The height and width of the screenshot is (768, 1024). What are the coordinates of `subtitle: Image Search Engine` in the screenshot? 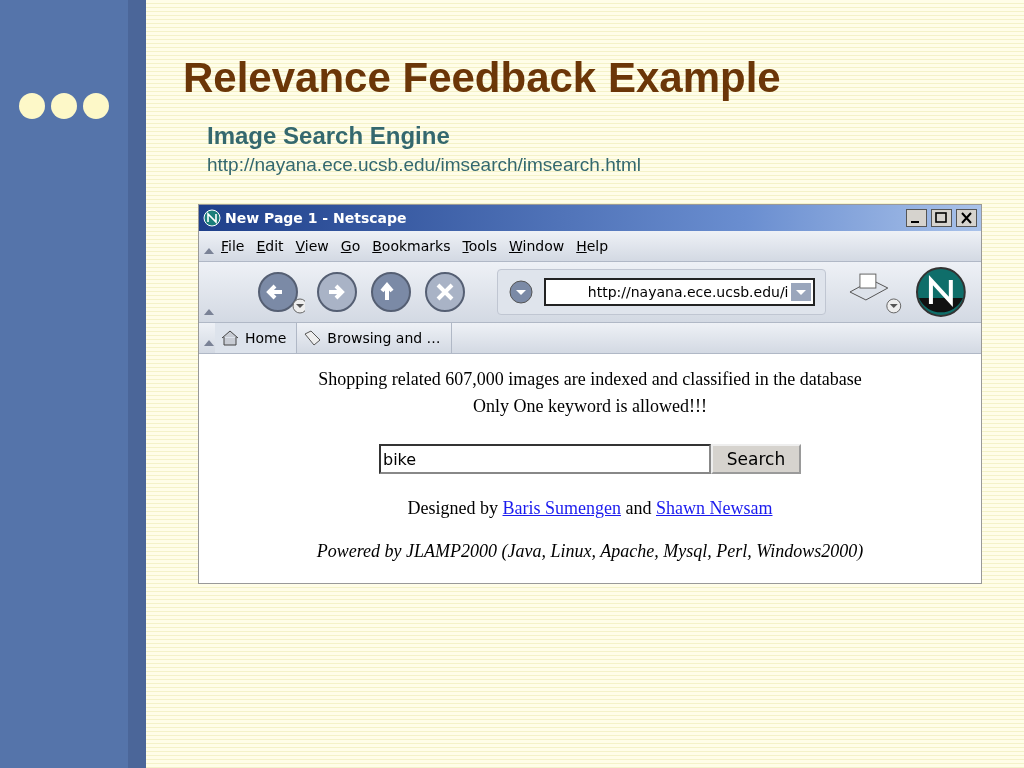 It's located at (329, 136).